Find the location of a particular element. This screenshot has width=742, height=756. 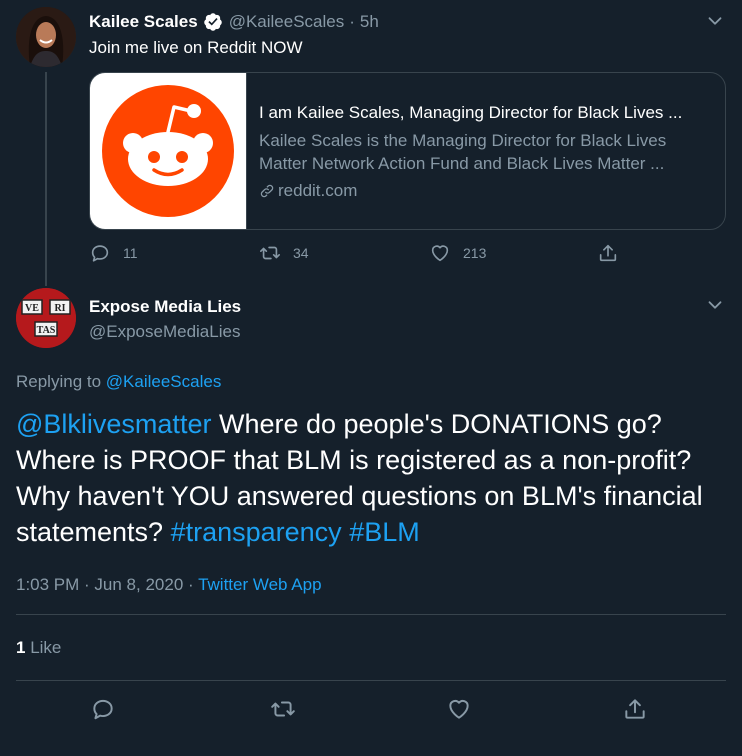

retweet-button: 34 is located at coordinates (284, 253).